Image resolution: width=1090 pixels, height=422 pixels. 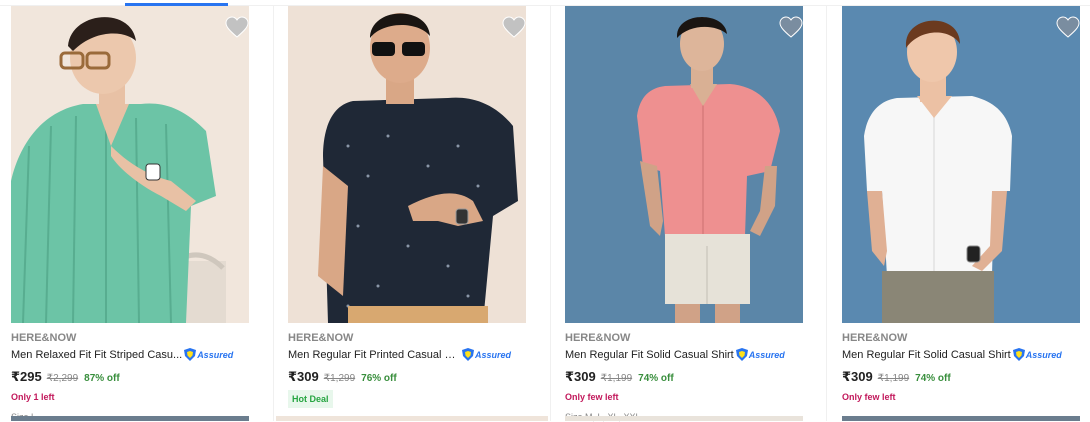 What do you see at coordinates (62, 378) in the screenshot?
I see `original-price: ₹2,299` at bounding box center [62, 378].